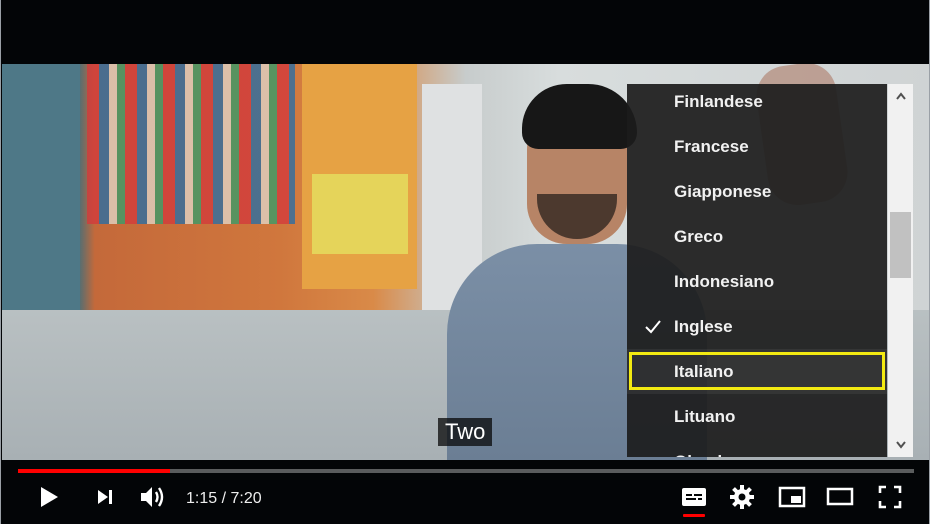 Image resolution: width=930 pixels, height=524 pixels. I want to click on progress-bar, so click(466, 471).